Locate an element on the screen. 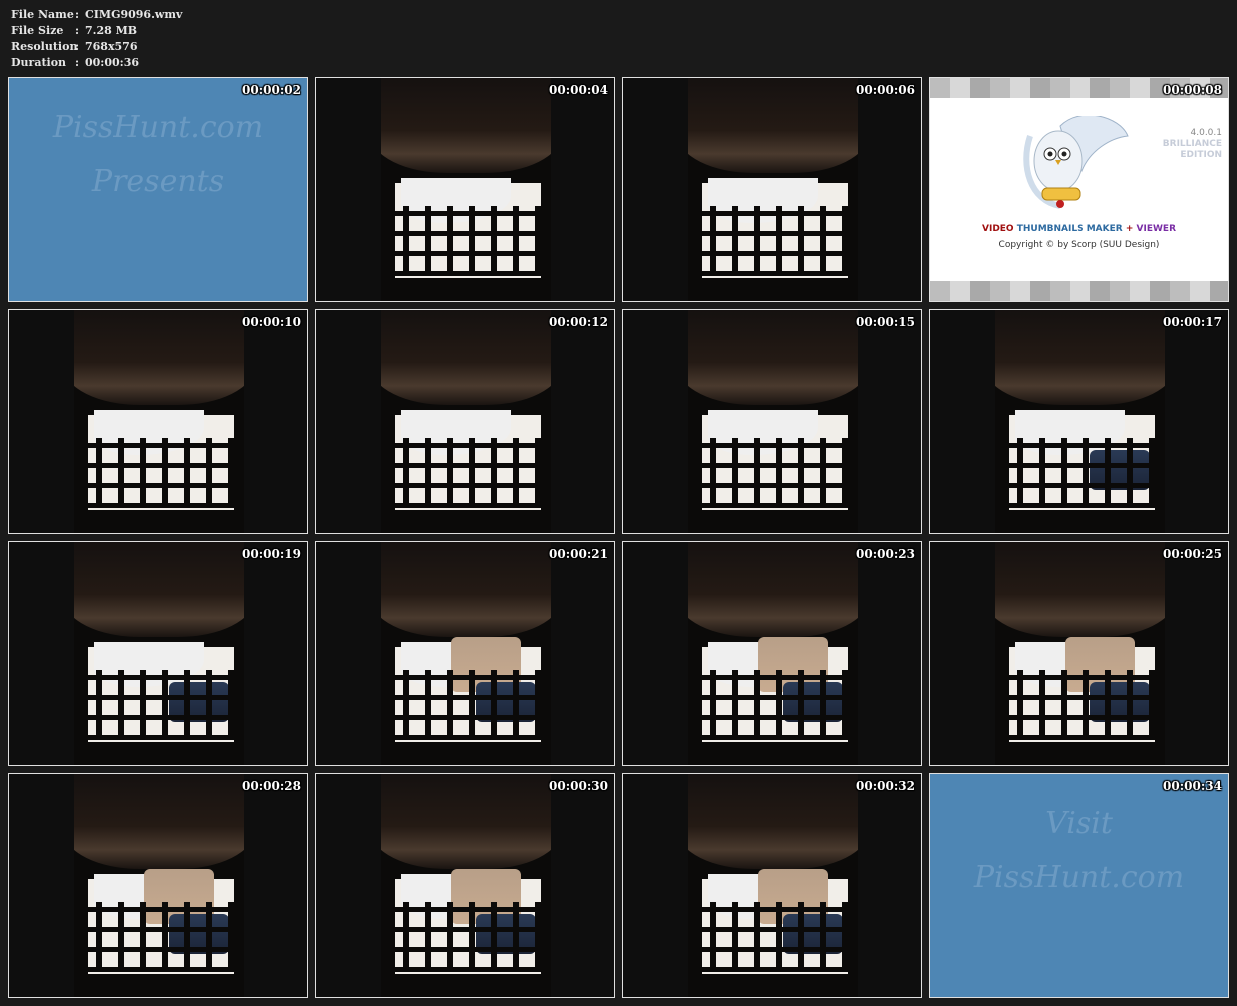  file-size-value: 7.28 MB is located at coordinates (111, 30).